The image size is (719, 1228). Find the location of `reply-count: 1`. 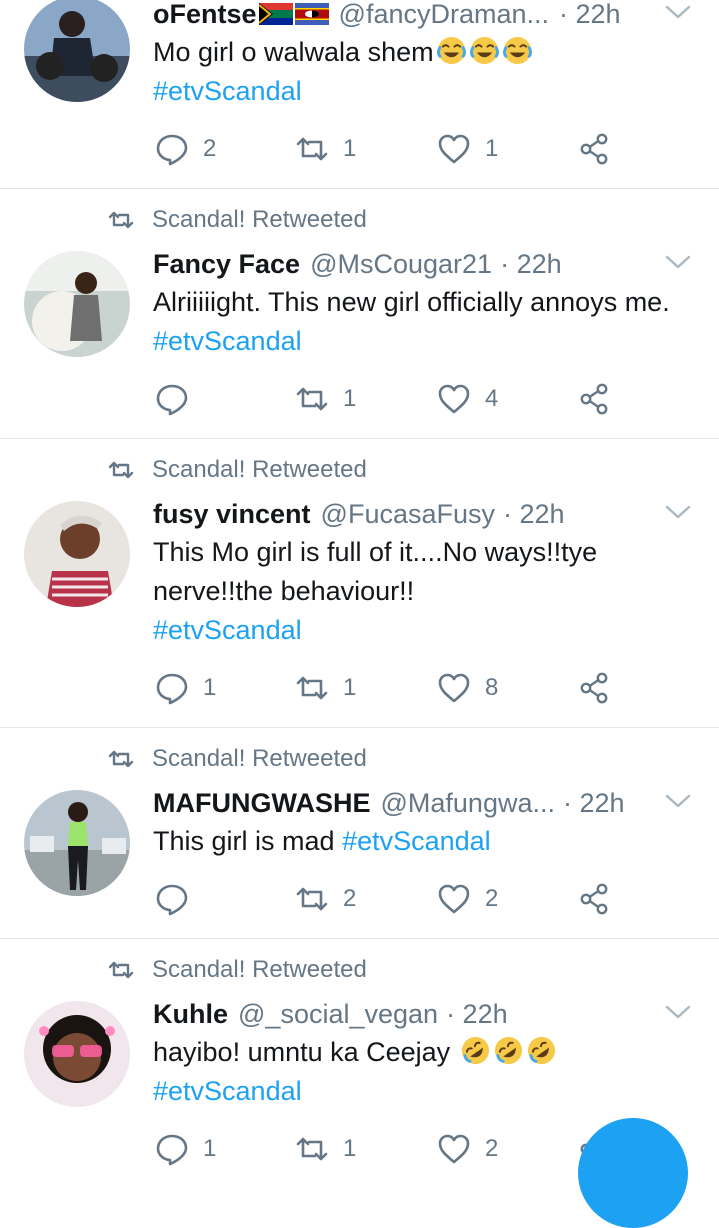

reply-count: 1 is located at coordinates (210, 1148).